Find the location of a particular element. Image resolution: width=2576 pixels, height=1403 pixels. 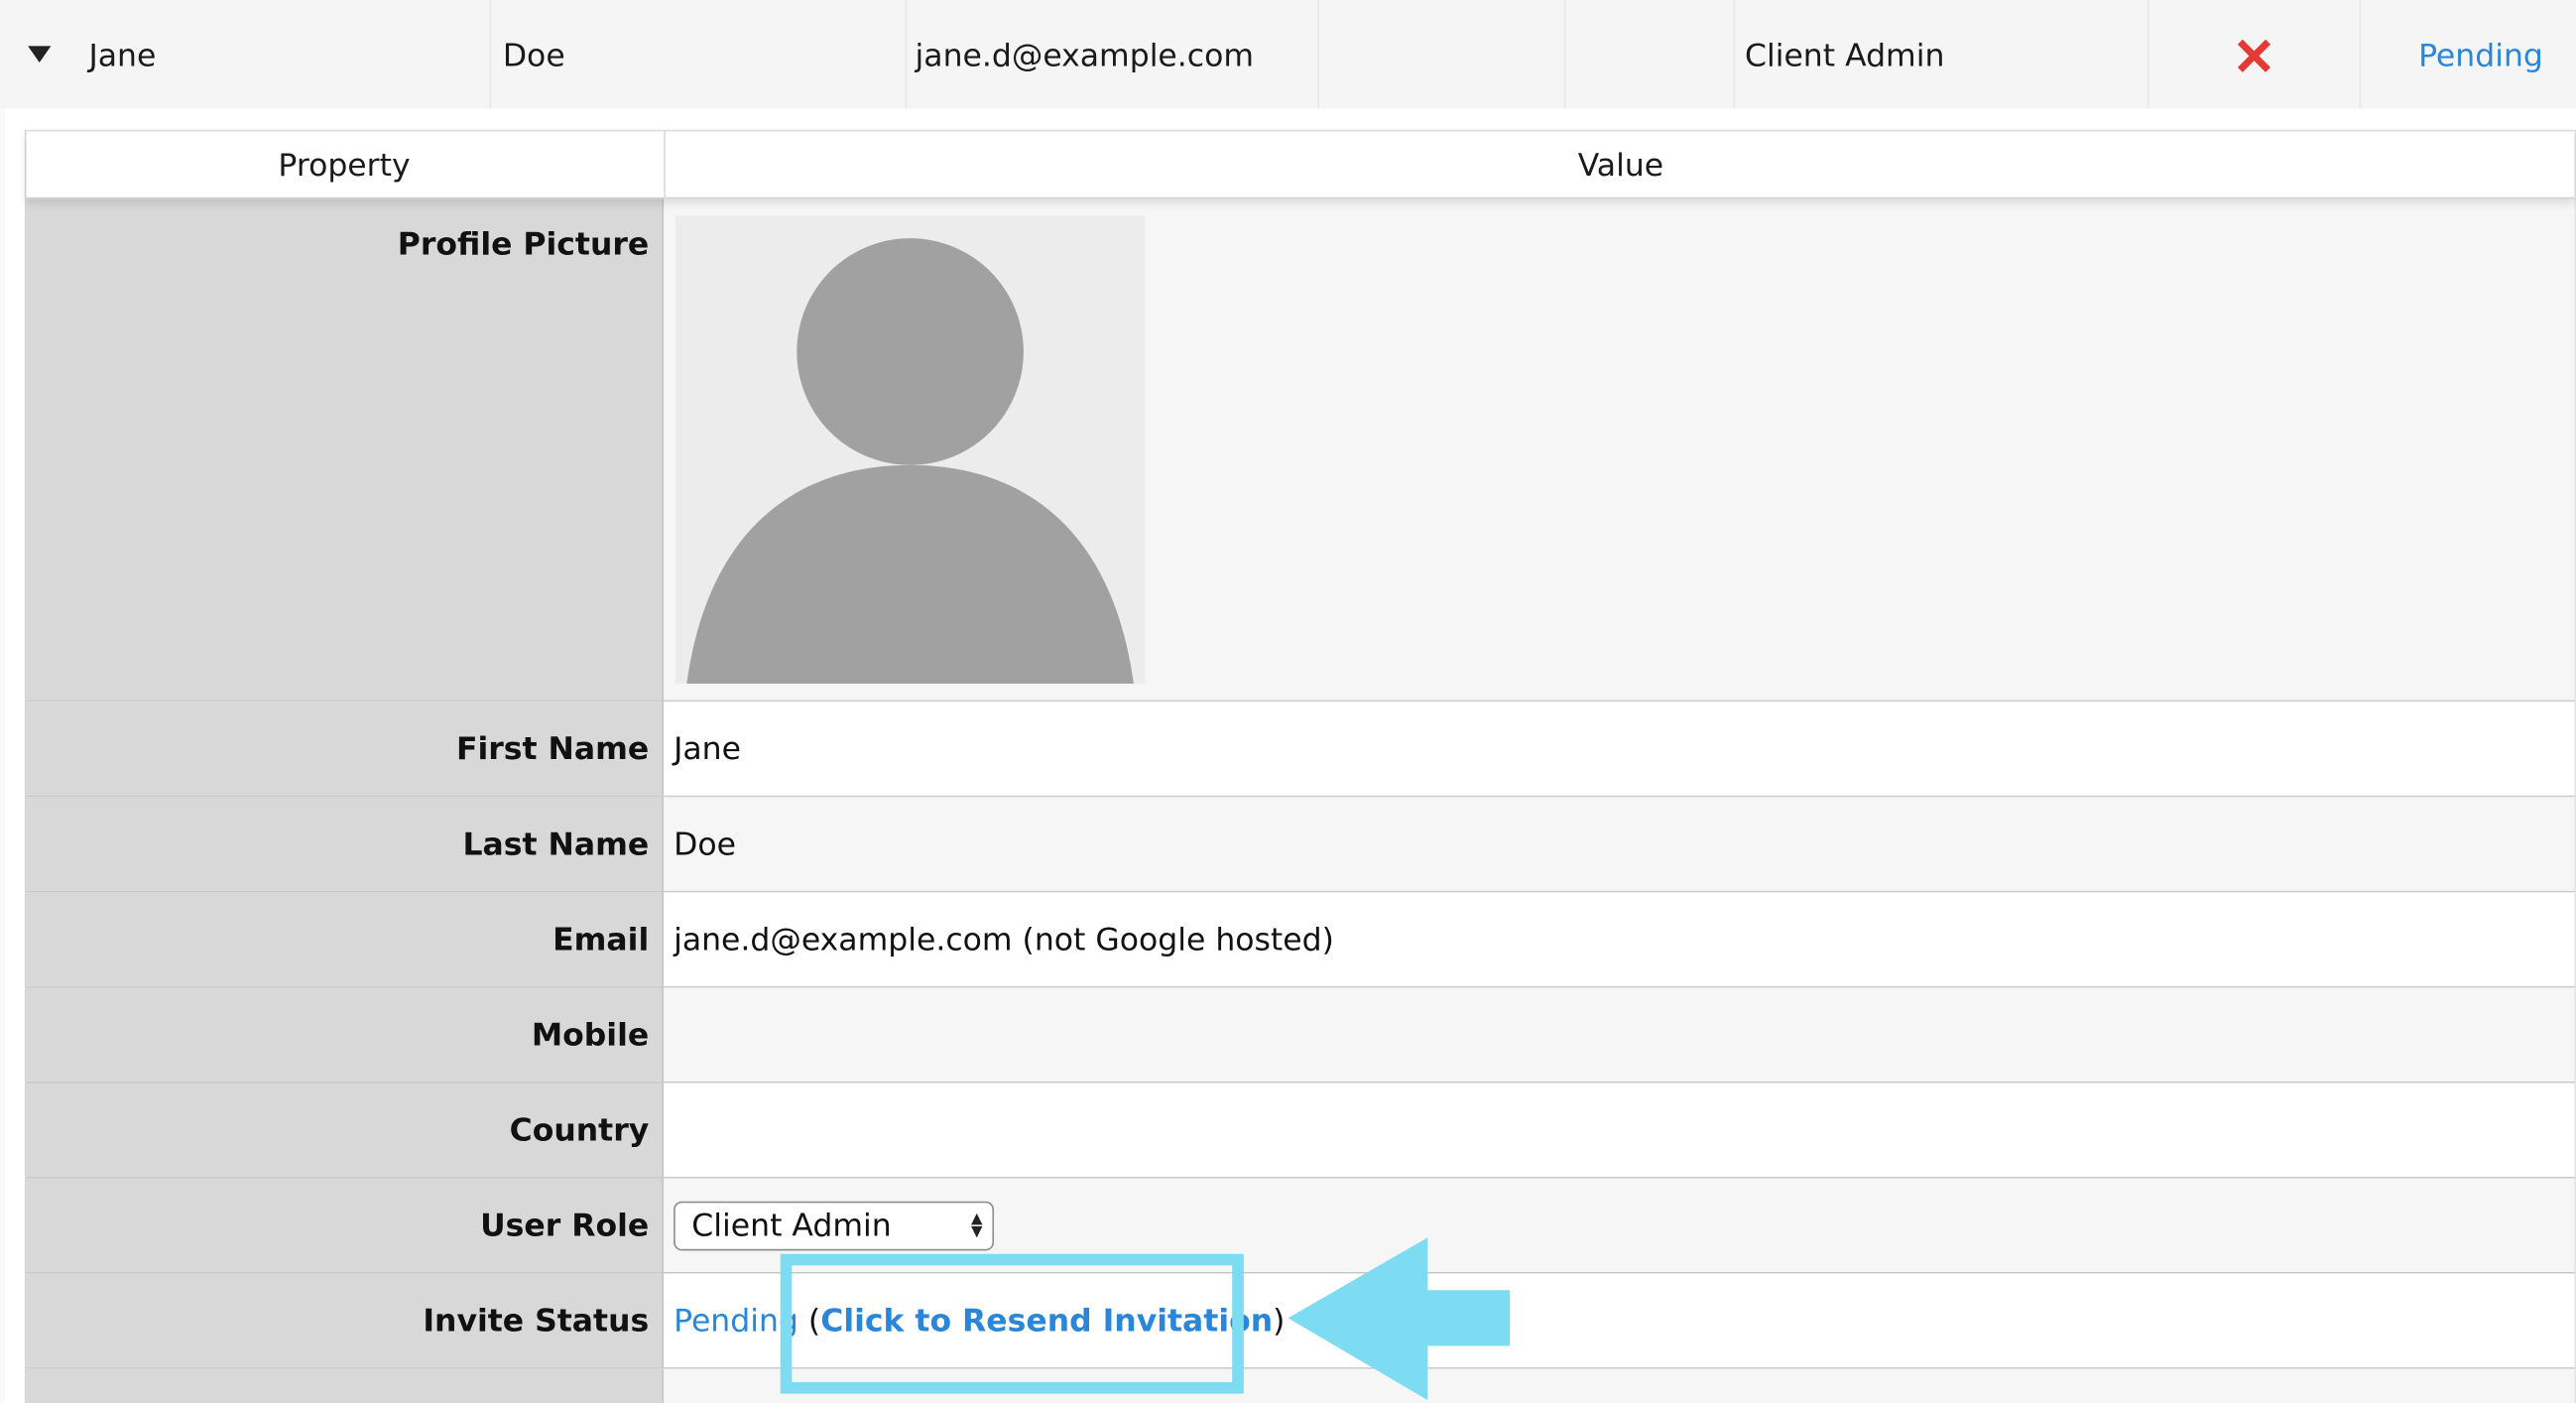

row-label: Last Name is located at coordinates (345, 844).